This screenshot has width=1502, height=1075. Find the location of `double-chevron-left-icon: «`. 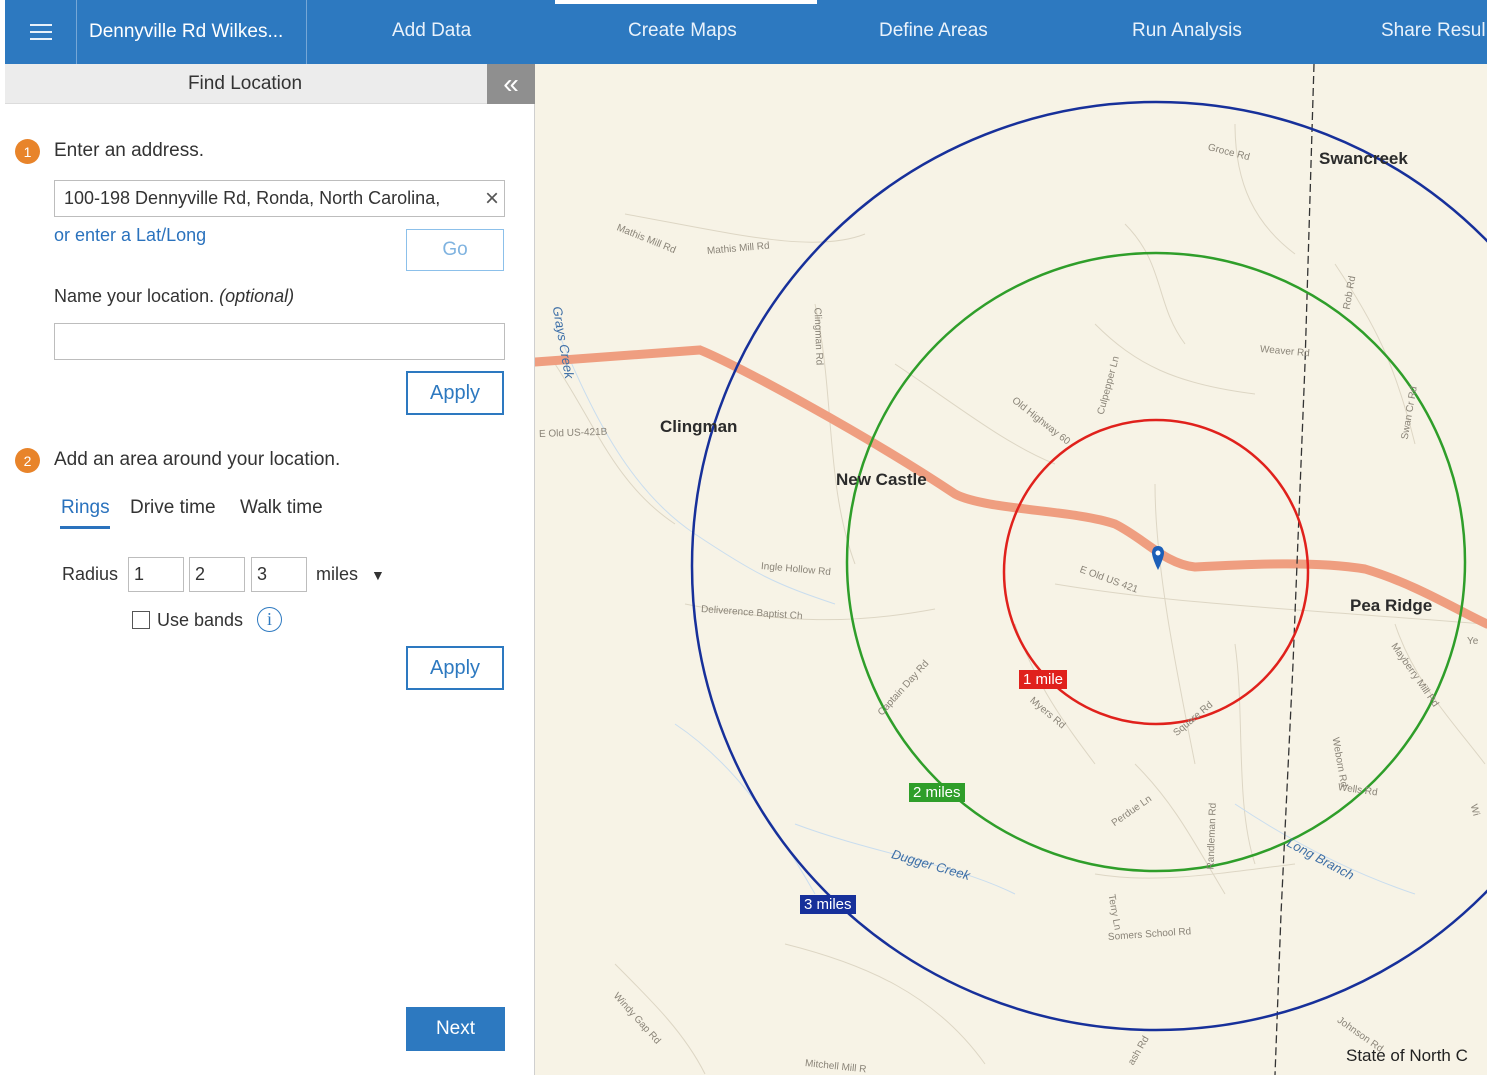

double-chevron-left-icon: « is located at coordinates (511, 83).